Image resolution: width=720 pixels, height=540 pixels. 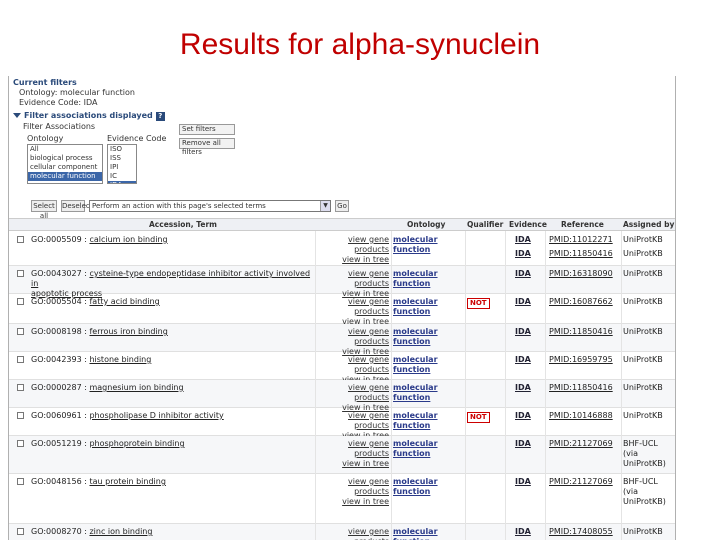 I want to click on accession-link: GO:0042393, so click(x=56, y=359).